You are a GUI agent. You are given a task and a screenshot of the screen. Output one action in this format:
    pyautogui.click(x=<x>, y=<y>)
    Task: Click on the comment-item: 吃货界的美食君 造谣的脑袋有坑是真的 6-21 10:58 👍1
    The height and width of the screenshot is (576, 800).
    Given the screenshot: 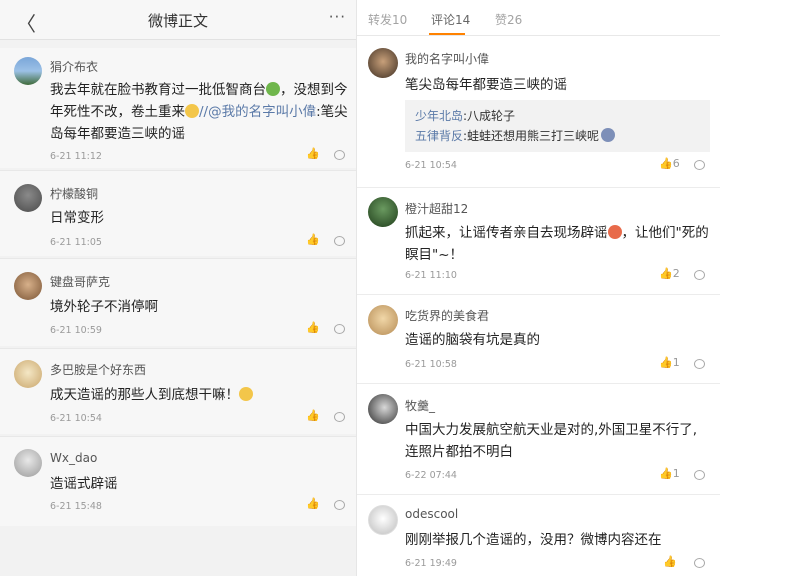 What is the action you would take?
    pyautogui.click(x=538, y=338)
    